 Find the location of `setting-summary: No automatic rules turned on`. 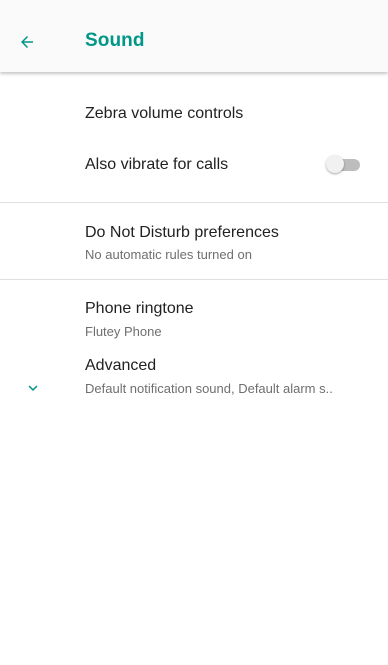

setting-summary: No automatic rules turned on is located at coordinates (168, 254).